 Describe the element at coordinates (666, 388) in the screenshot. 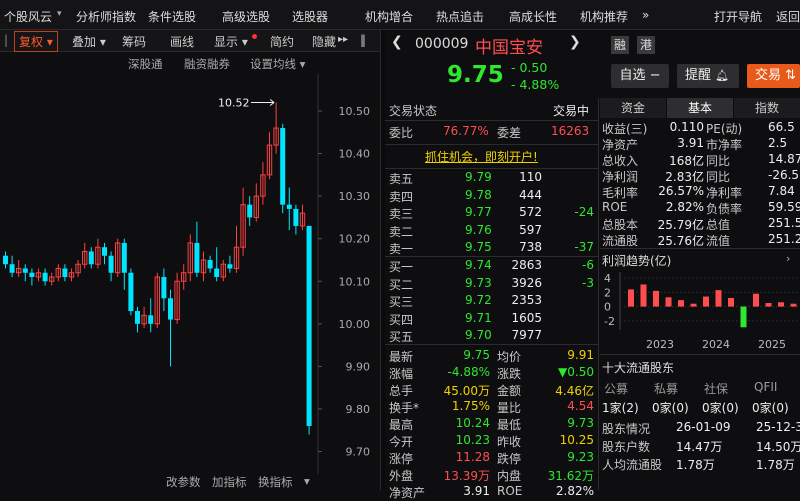

I see `holder-type-label: 私募` at that location.